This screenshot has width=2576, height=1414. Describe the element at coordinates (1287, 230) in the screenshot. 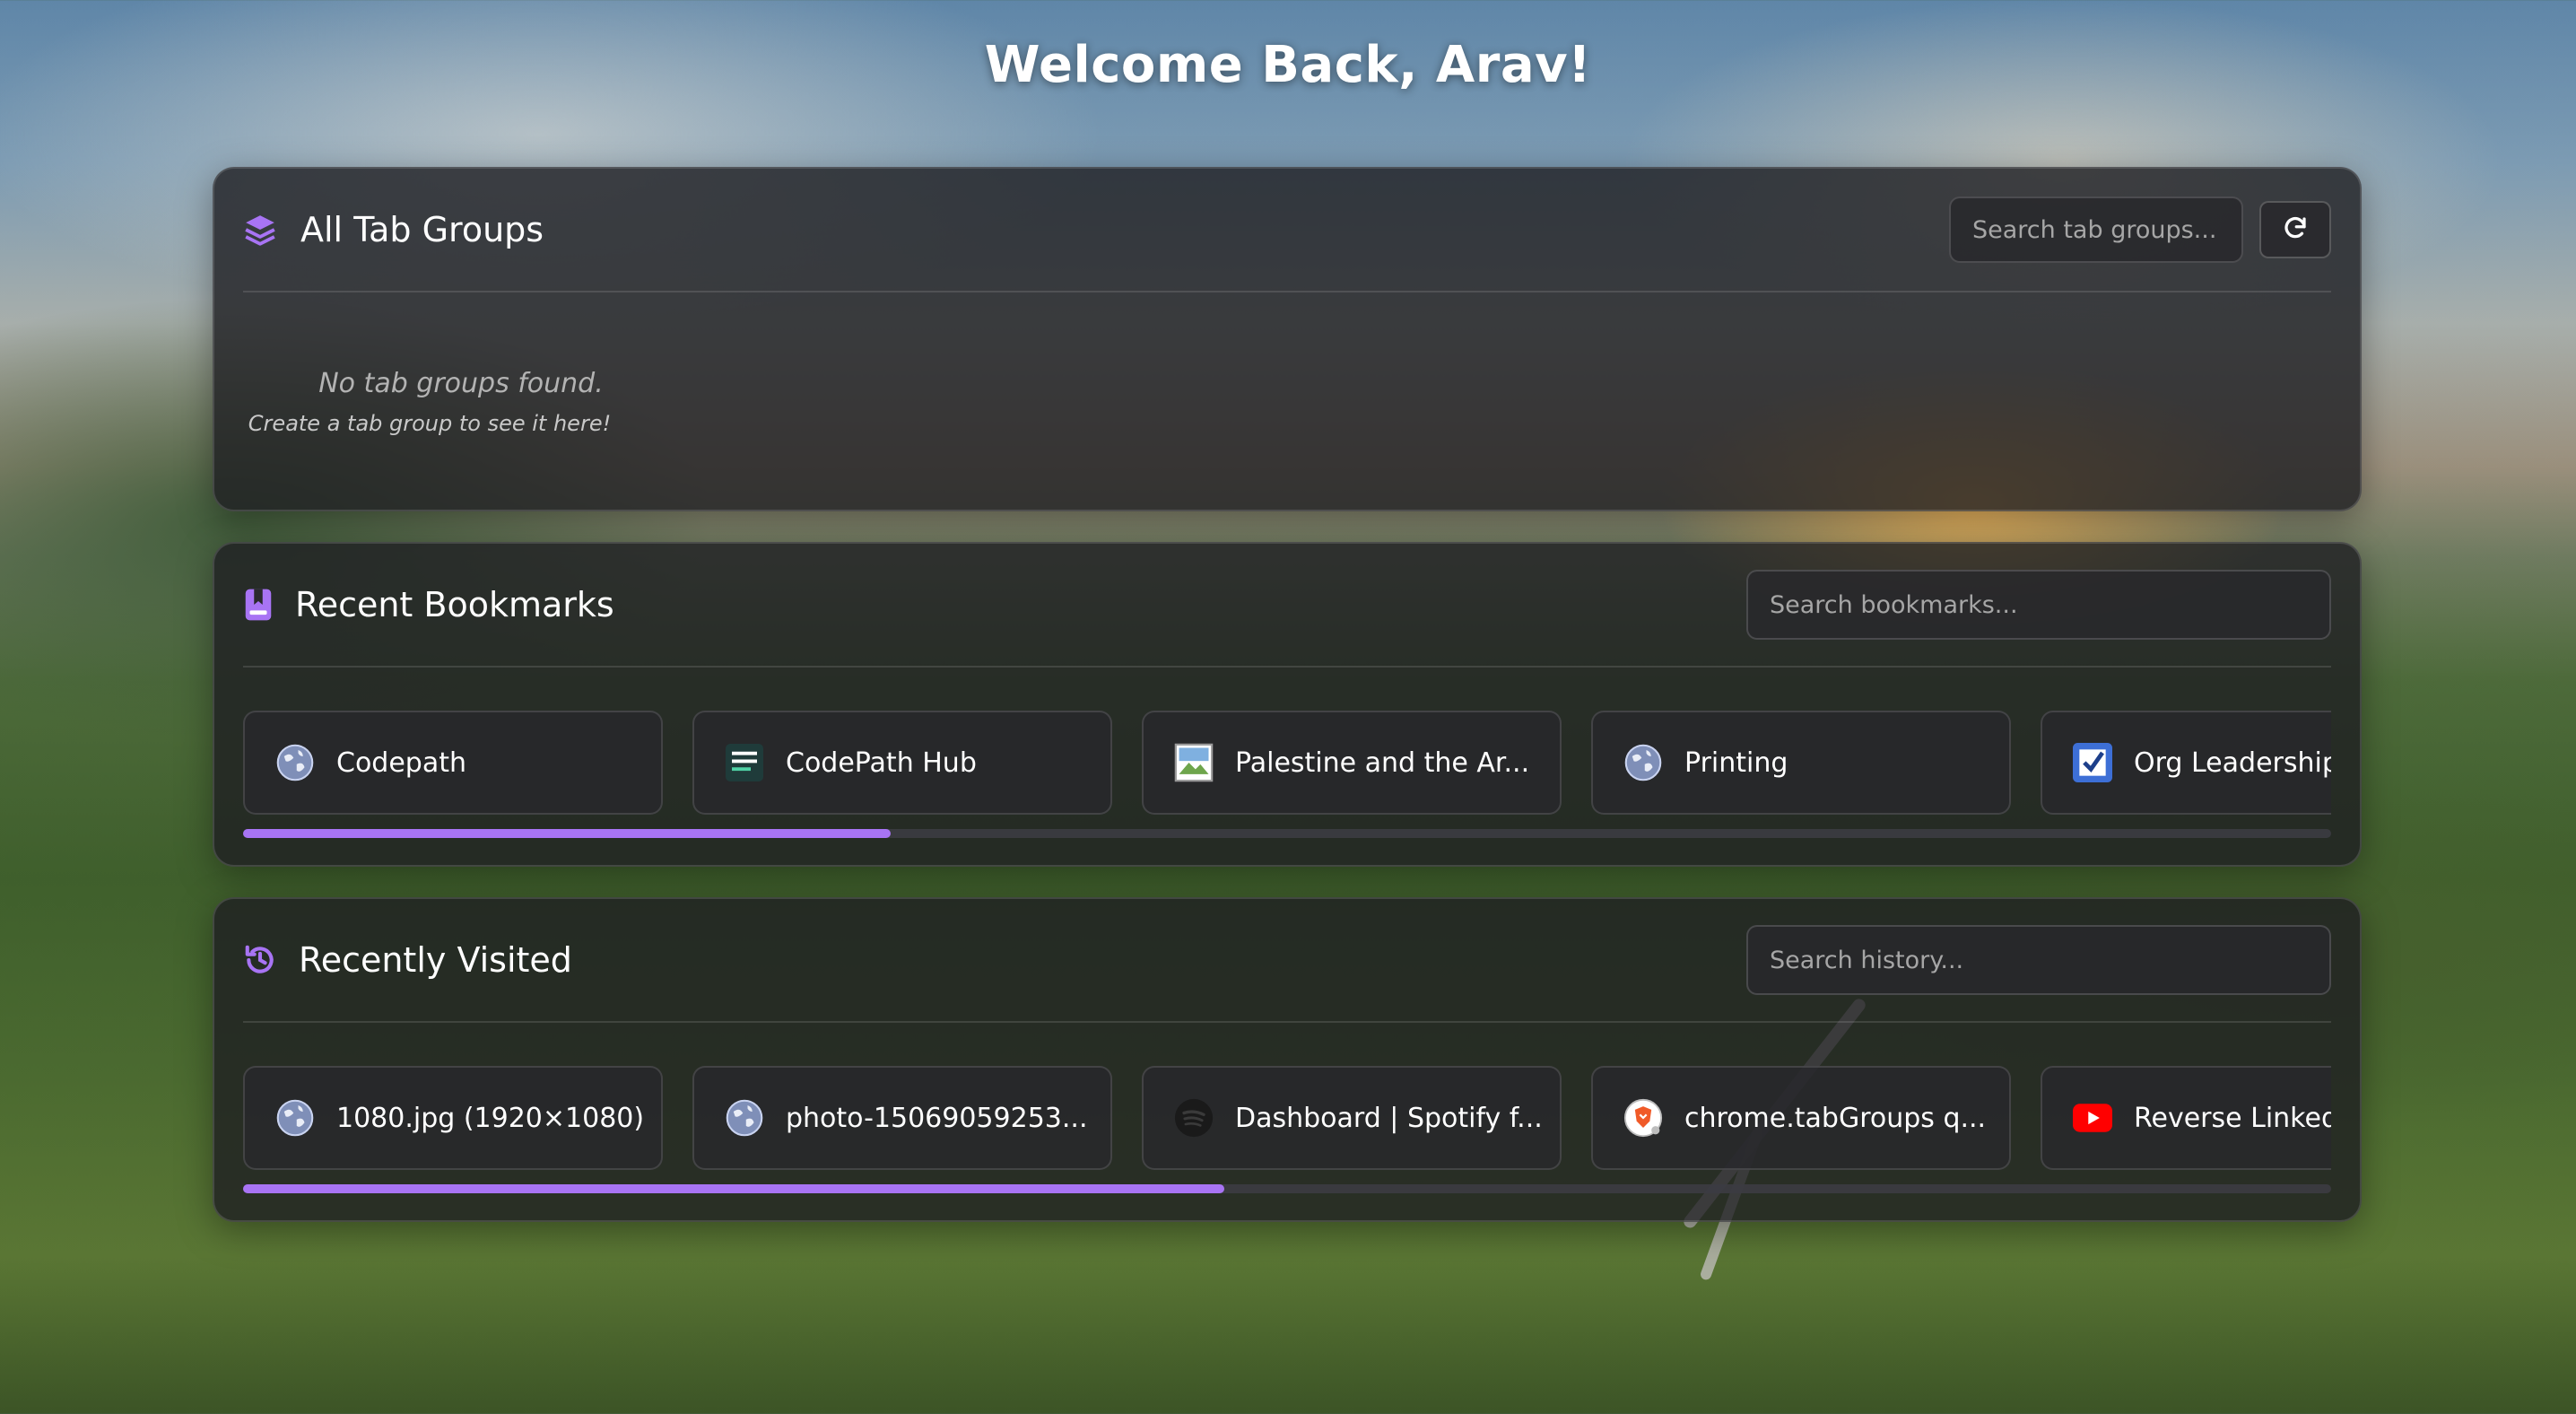

I see `tab-groups-header: All Tab Groups` at that location.